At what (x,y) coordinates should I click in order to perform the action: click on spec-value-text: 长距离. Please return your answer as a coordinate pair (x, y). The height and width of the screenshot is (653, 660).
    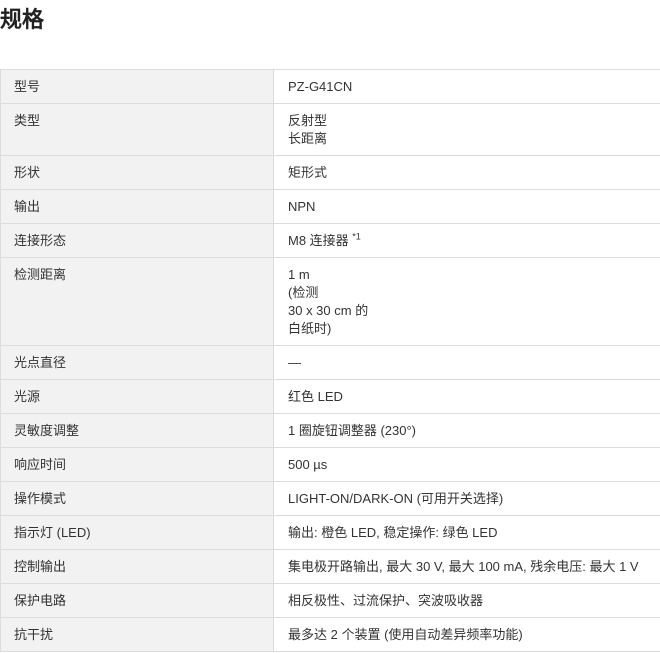
    Looking at the image, I should click on (308, 138).